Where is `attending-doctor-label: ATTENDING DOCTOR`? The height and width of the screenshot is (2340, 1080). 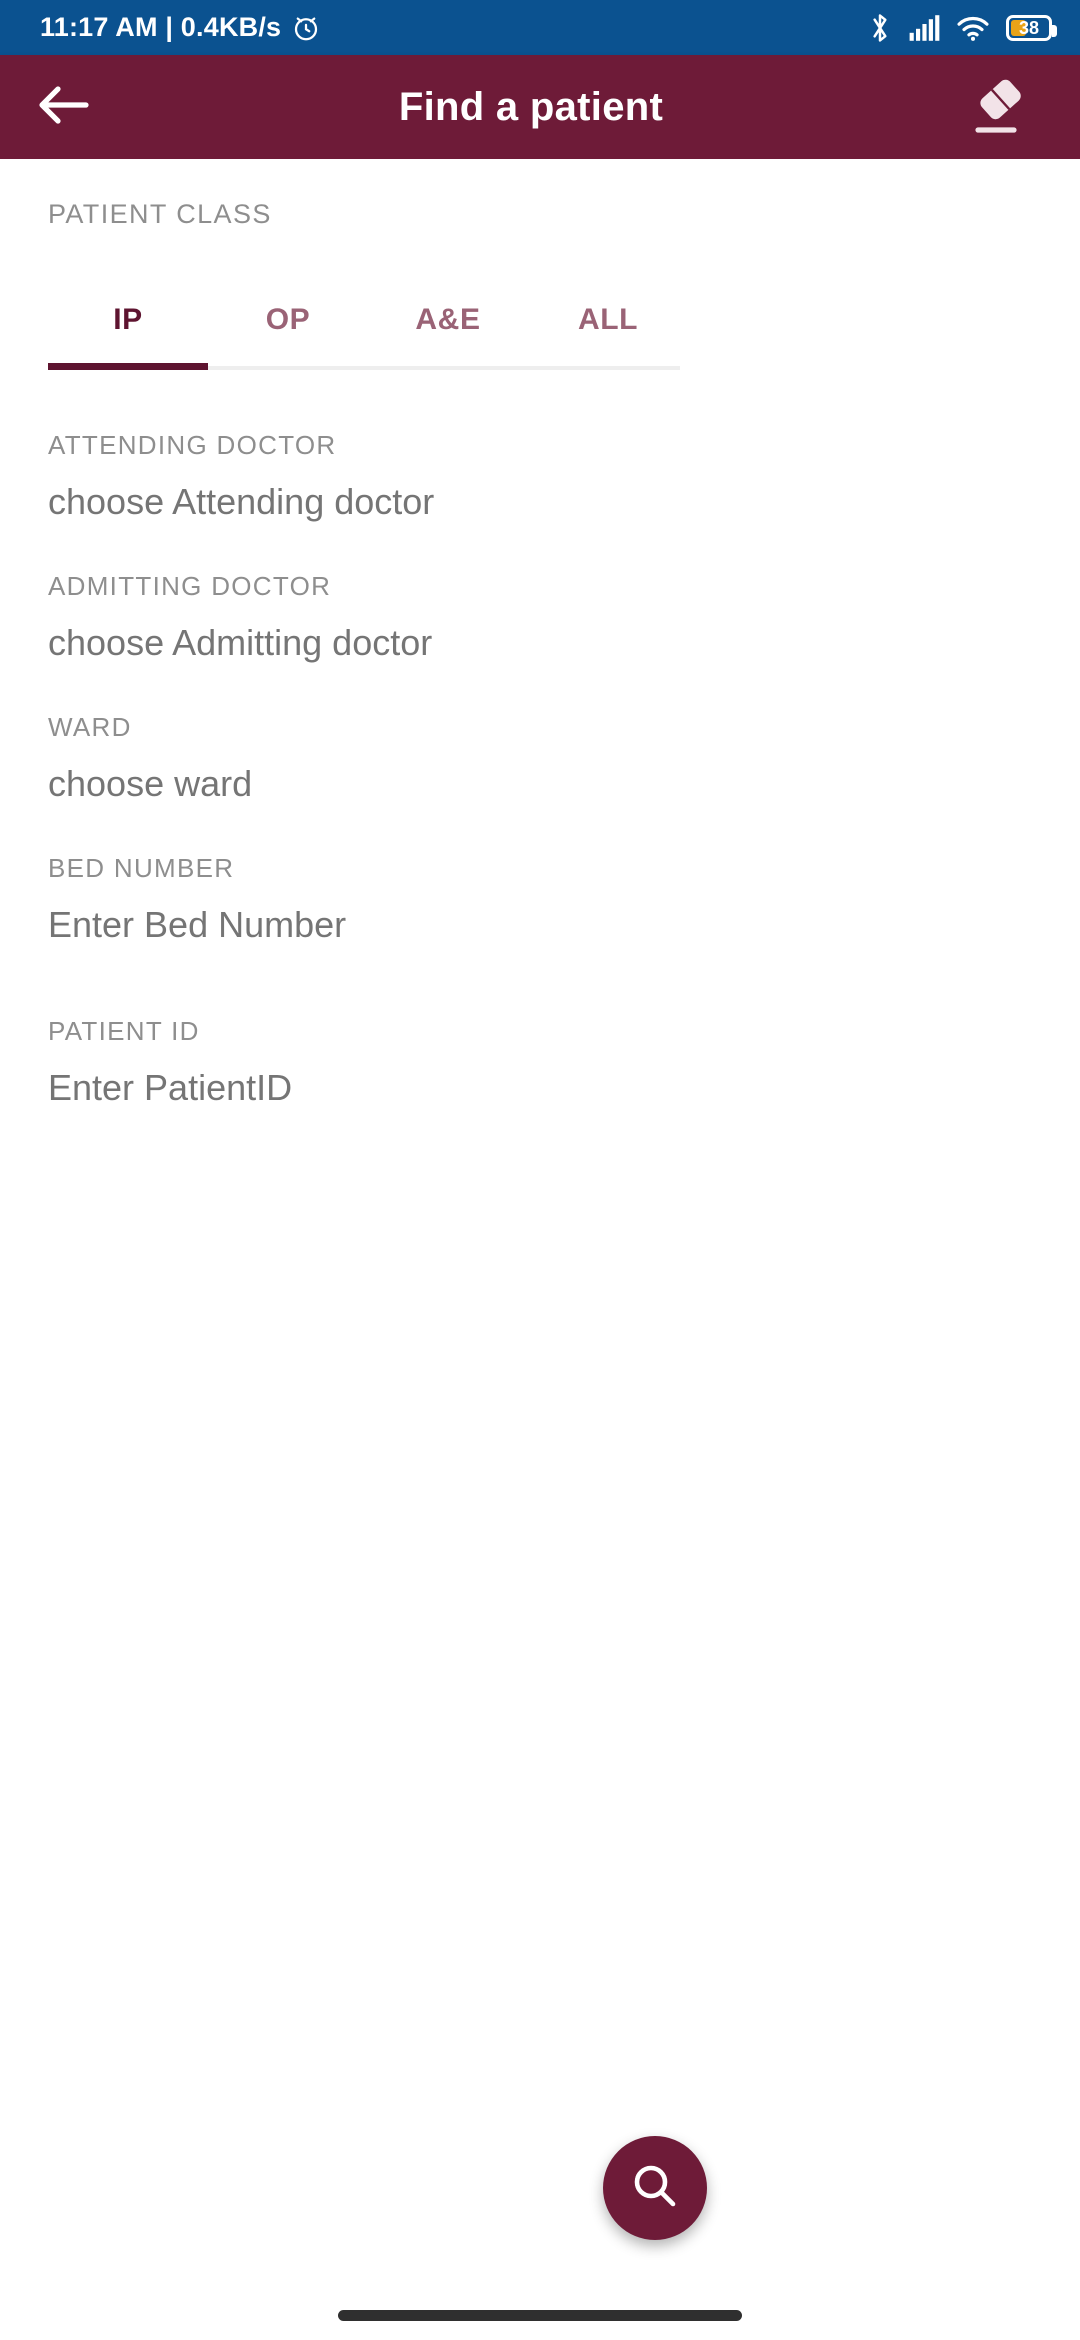
attending-doctor-label: ATTENDING DOCTOR is located at coordinates (192, 445).